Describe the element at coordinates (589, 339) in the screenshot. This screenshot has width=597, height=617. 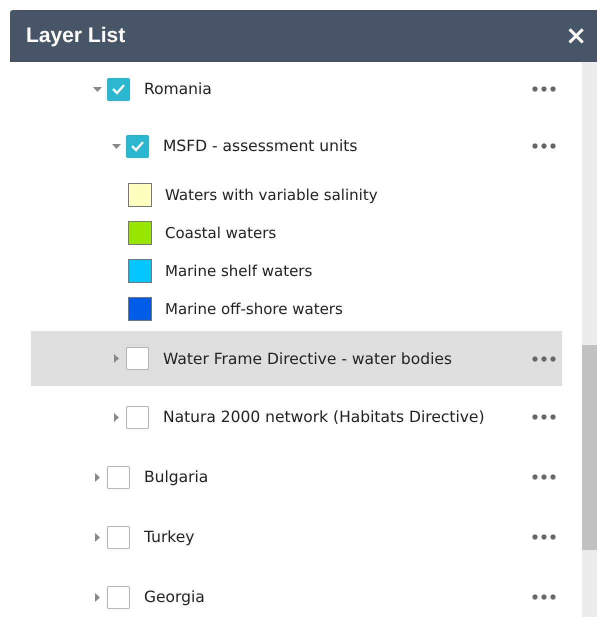
I see `scrollbar` at that location.